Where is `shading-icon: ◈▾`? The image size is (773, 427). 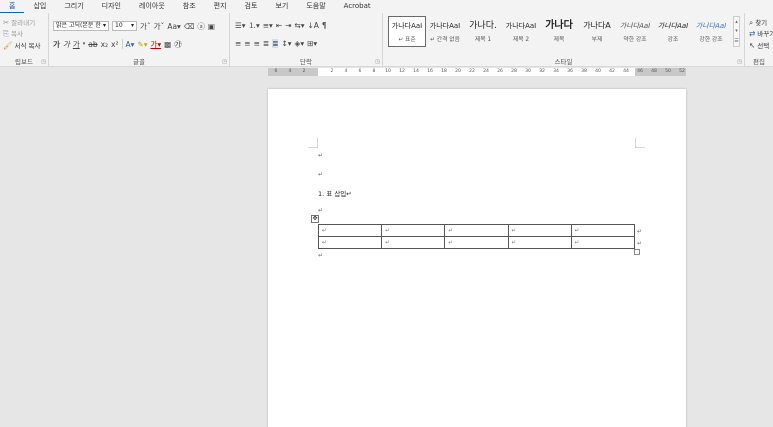
shading-icon: ◈▾ is located at coordinates (300, 43).